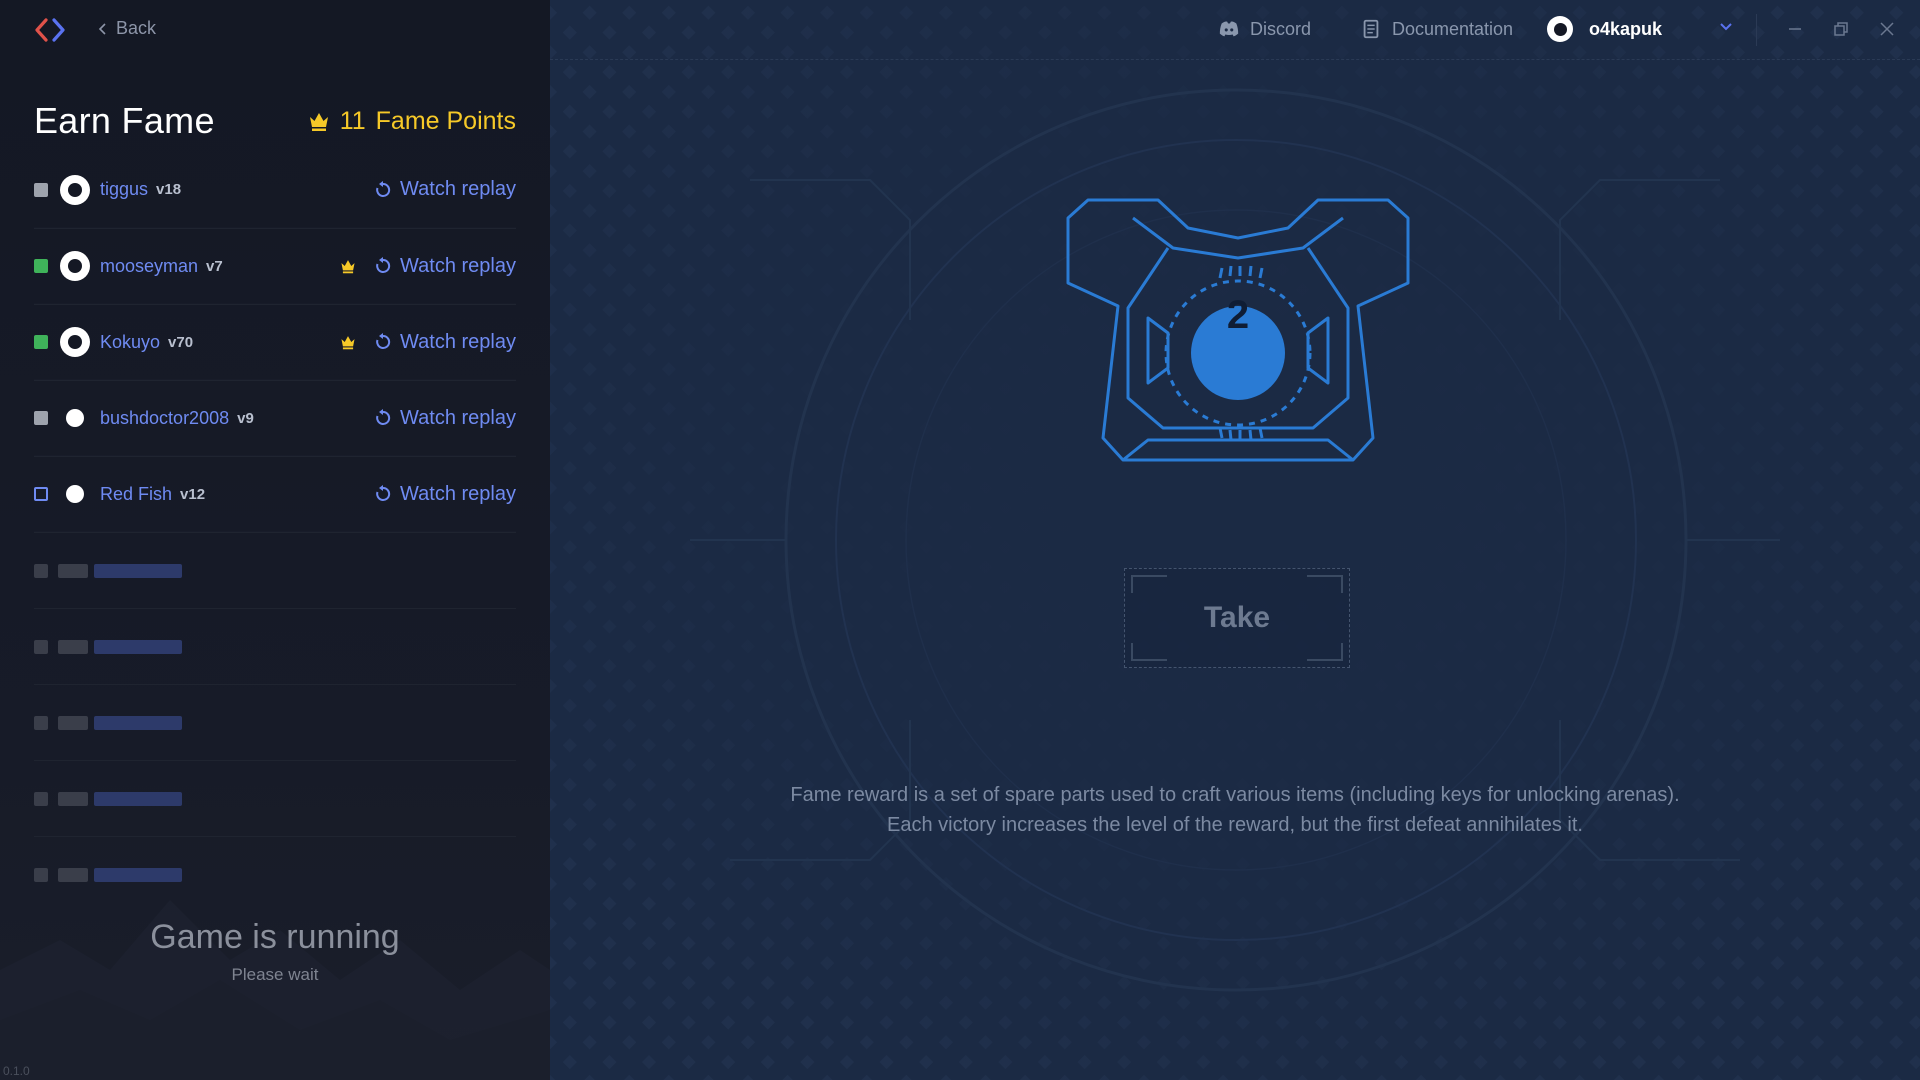 This screenshot has height=1080, width=1920. Describe the element at coordinates (275, 342) in the screenshot. I see `player-row: Kokuyo v70 Watch replay` at that location.